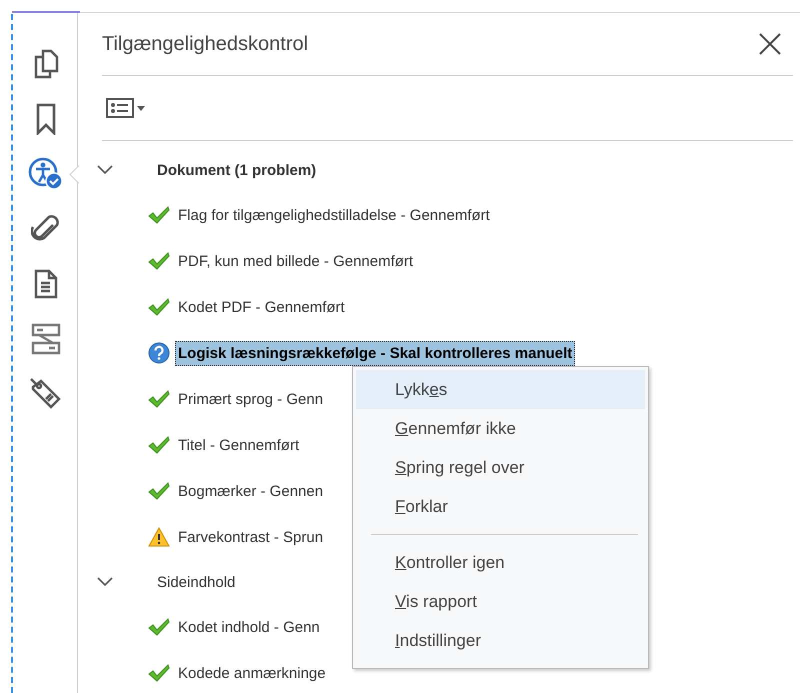 The height and width of the screenshot is (693, 800). What do you see at coordinates (375, 353) in the screenshot?
I see `check-result: Logisk læsningsrækkefølge - Skal kontrolleres manuelt` at bounding box center [375, 353].